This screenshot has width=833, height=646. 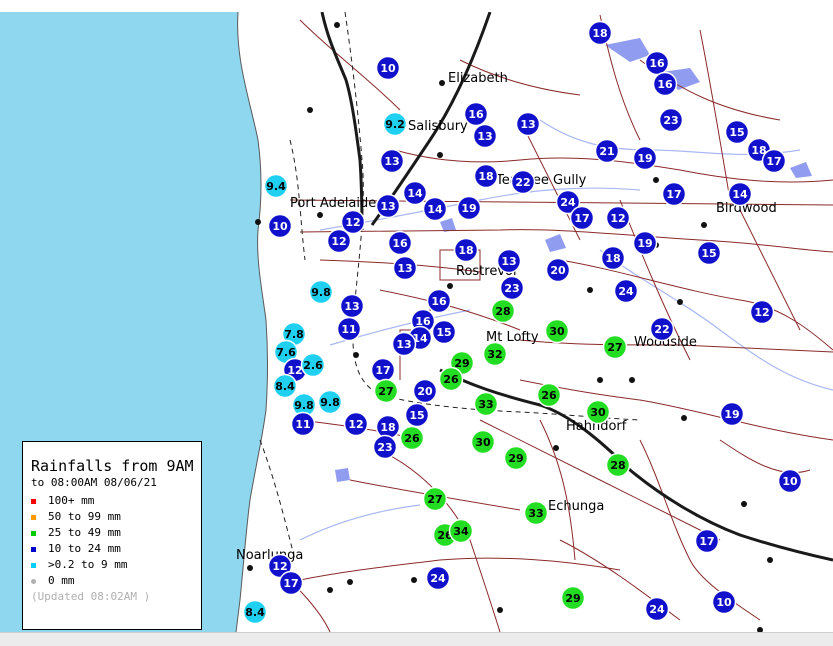 I want to click on rain-gauge-value: 17, so click(x=290, y=583).